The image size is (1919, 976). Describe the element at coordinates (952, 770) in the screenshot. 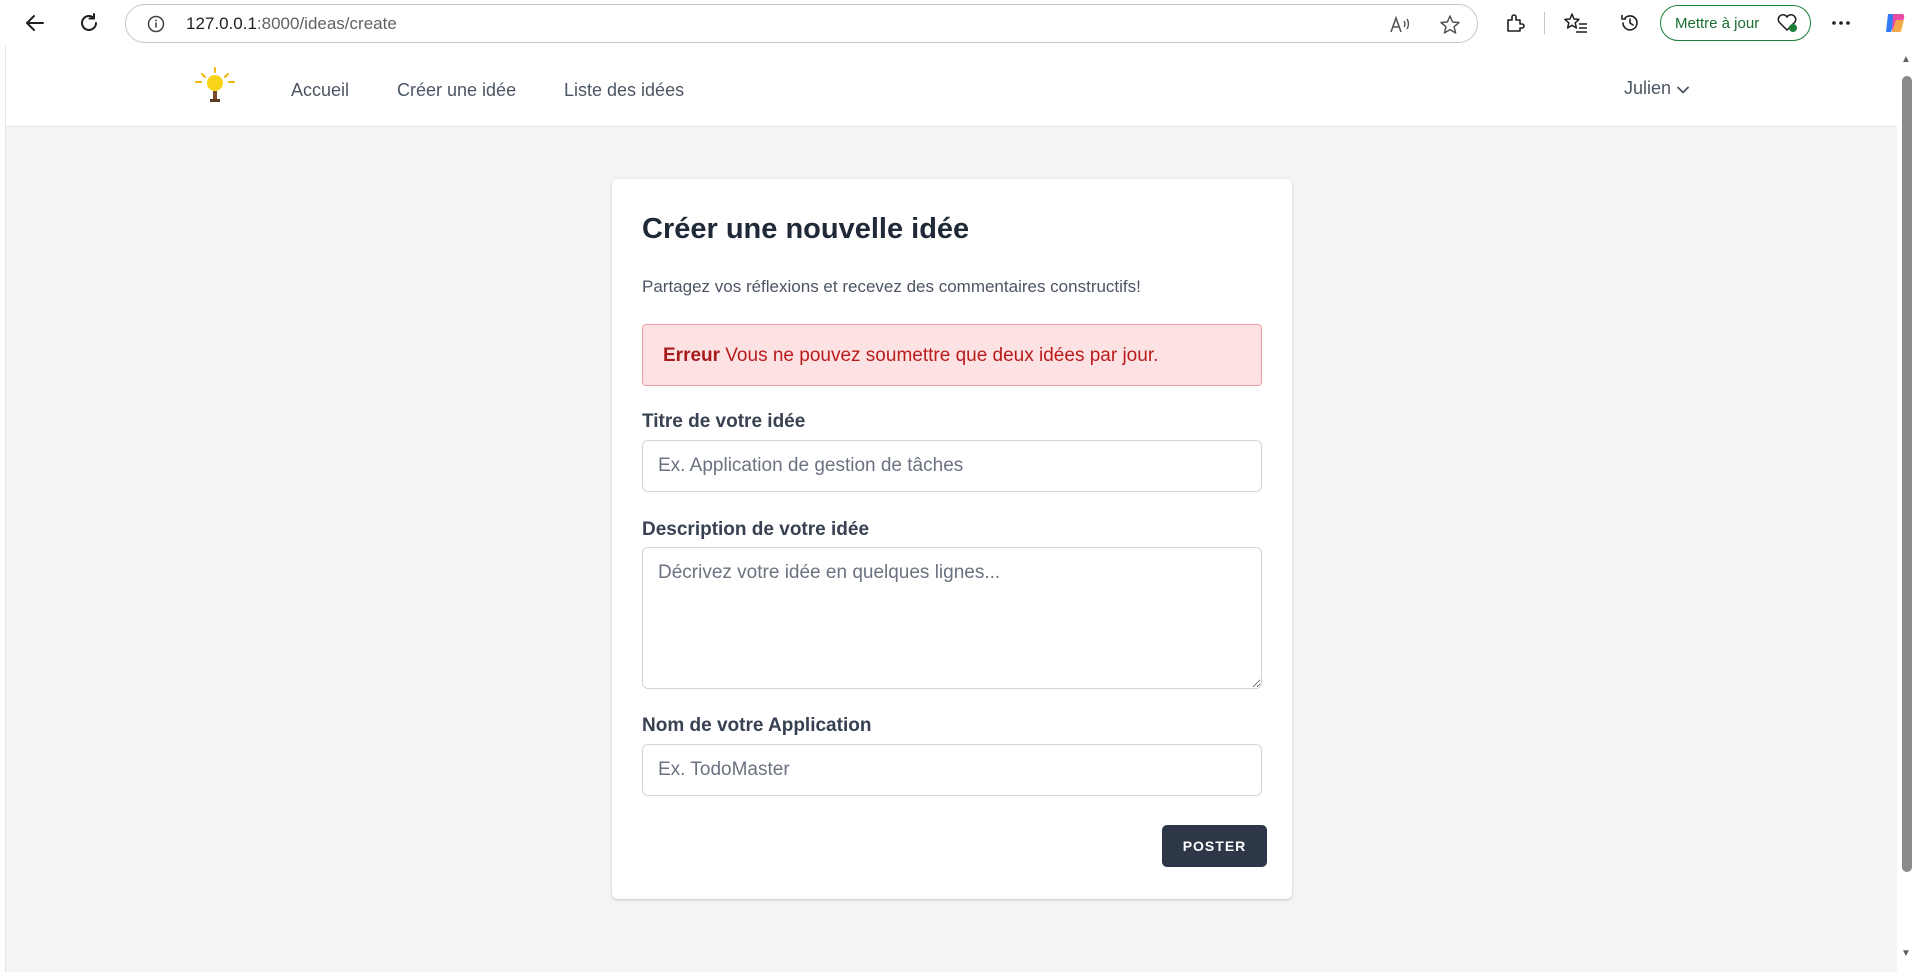

I see `app-name-input` at that location.